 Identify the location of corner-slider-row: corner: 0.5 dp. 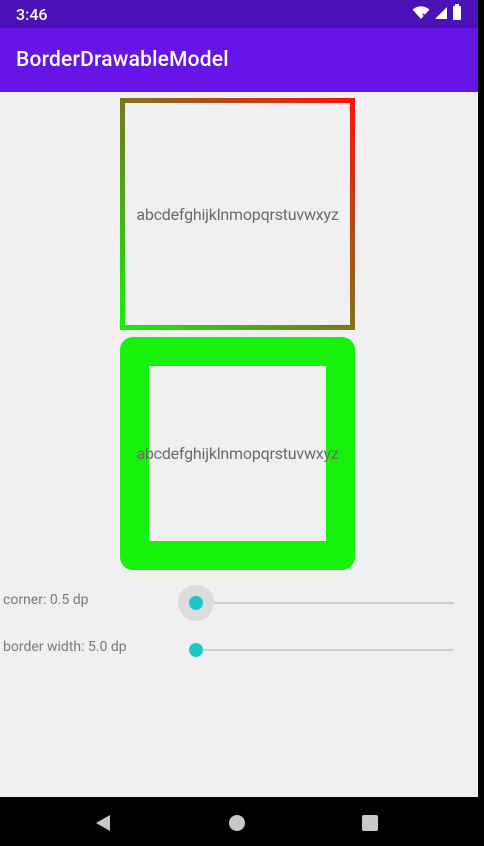
(239, 603).